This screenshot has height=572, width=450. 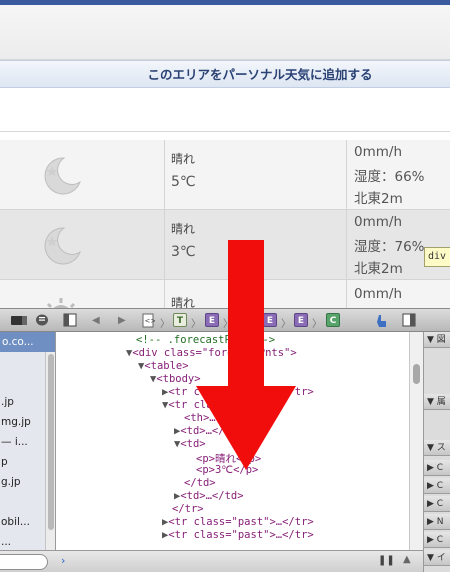 I want to click on breadcrumb-element-2: E, so click(x=270, y=320).